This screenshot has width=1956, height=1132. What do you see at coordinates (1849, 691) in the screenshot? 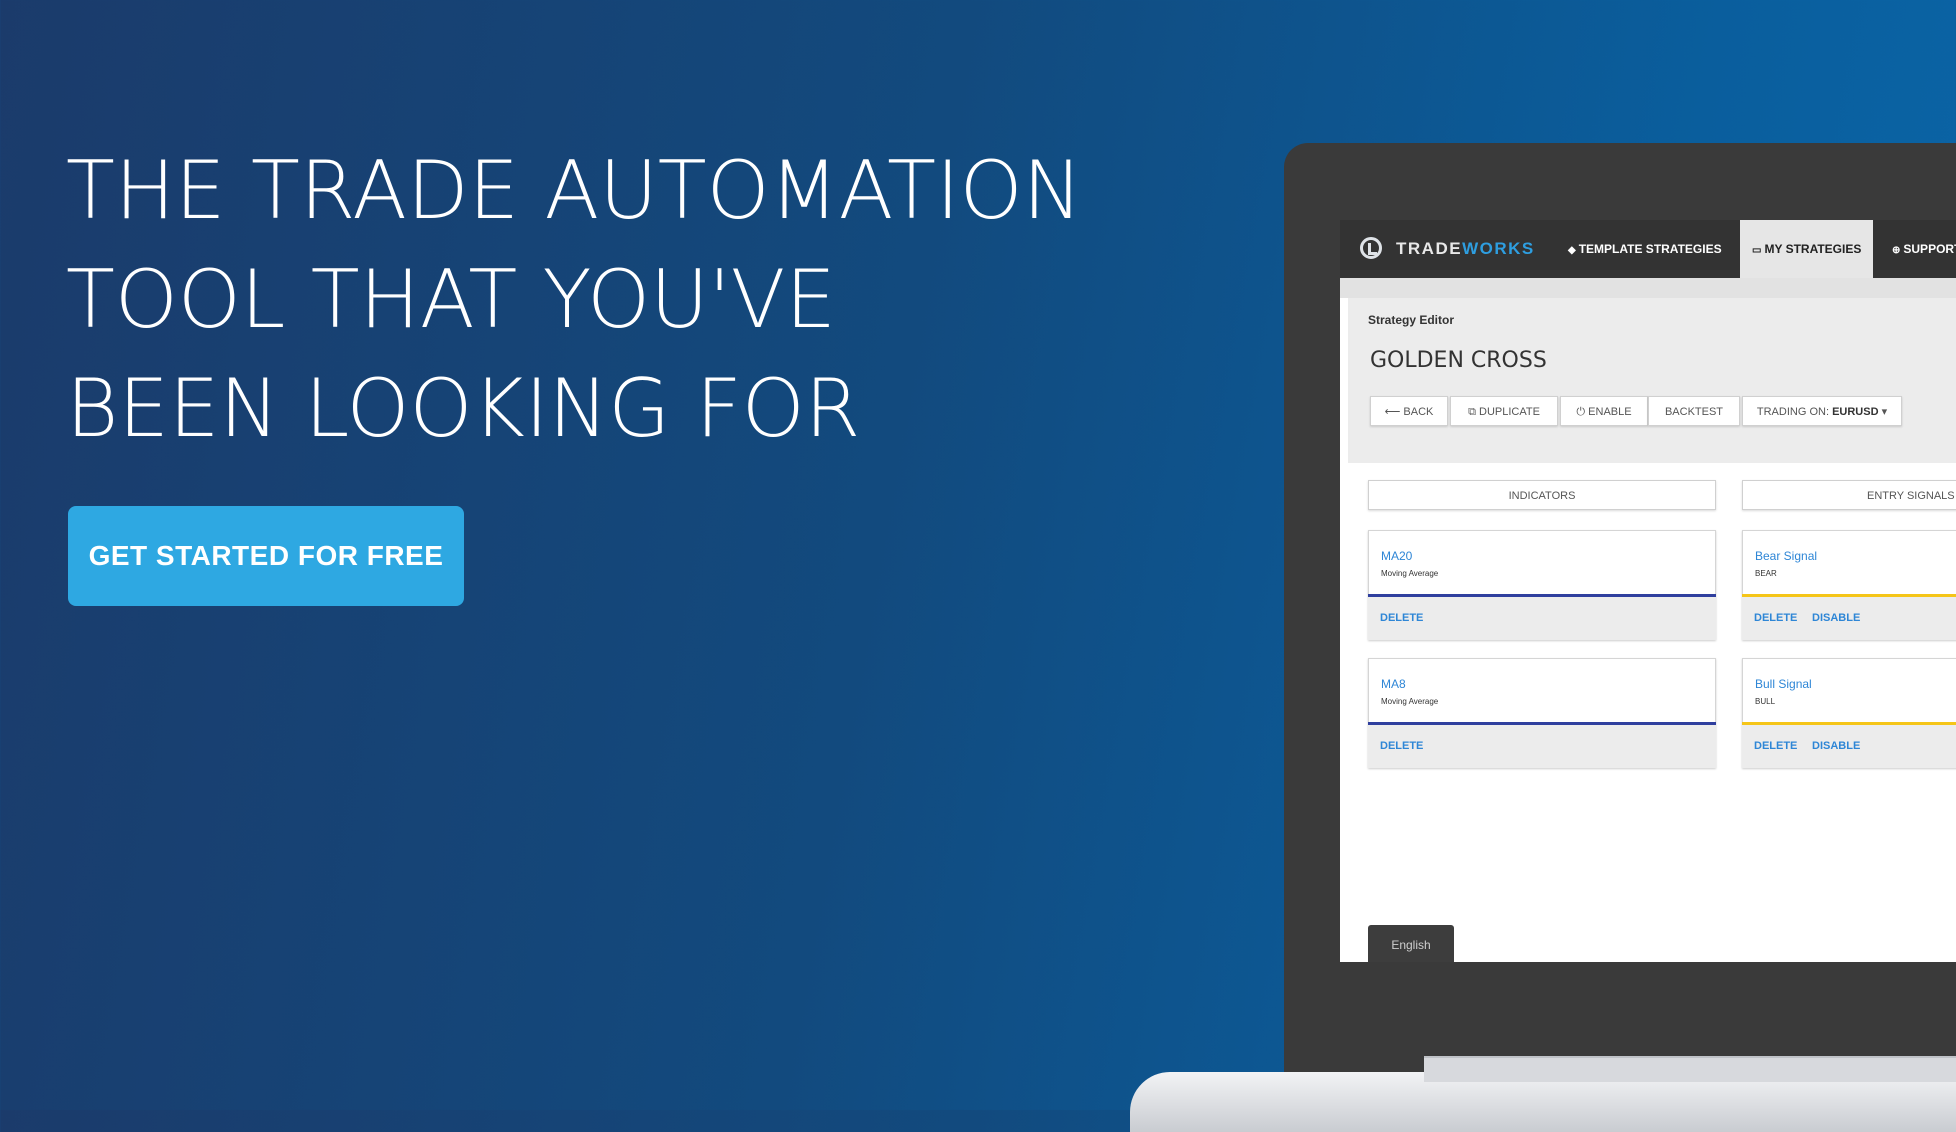
I see `signal-card-body: Bull Signal BULL` at bounding box center [1849, 691].